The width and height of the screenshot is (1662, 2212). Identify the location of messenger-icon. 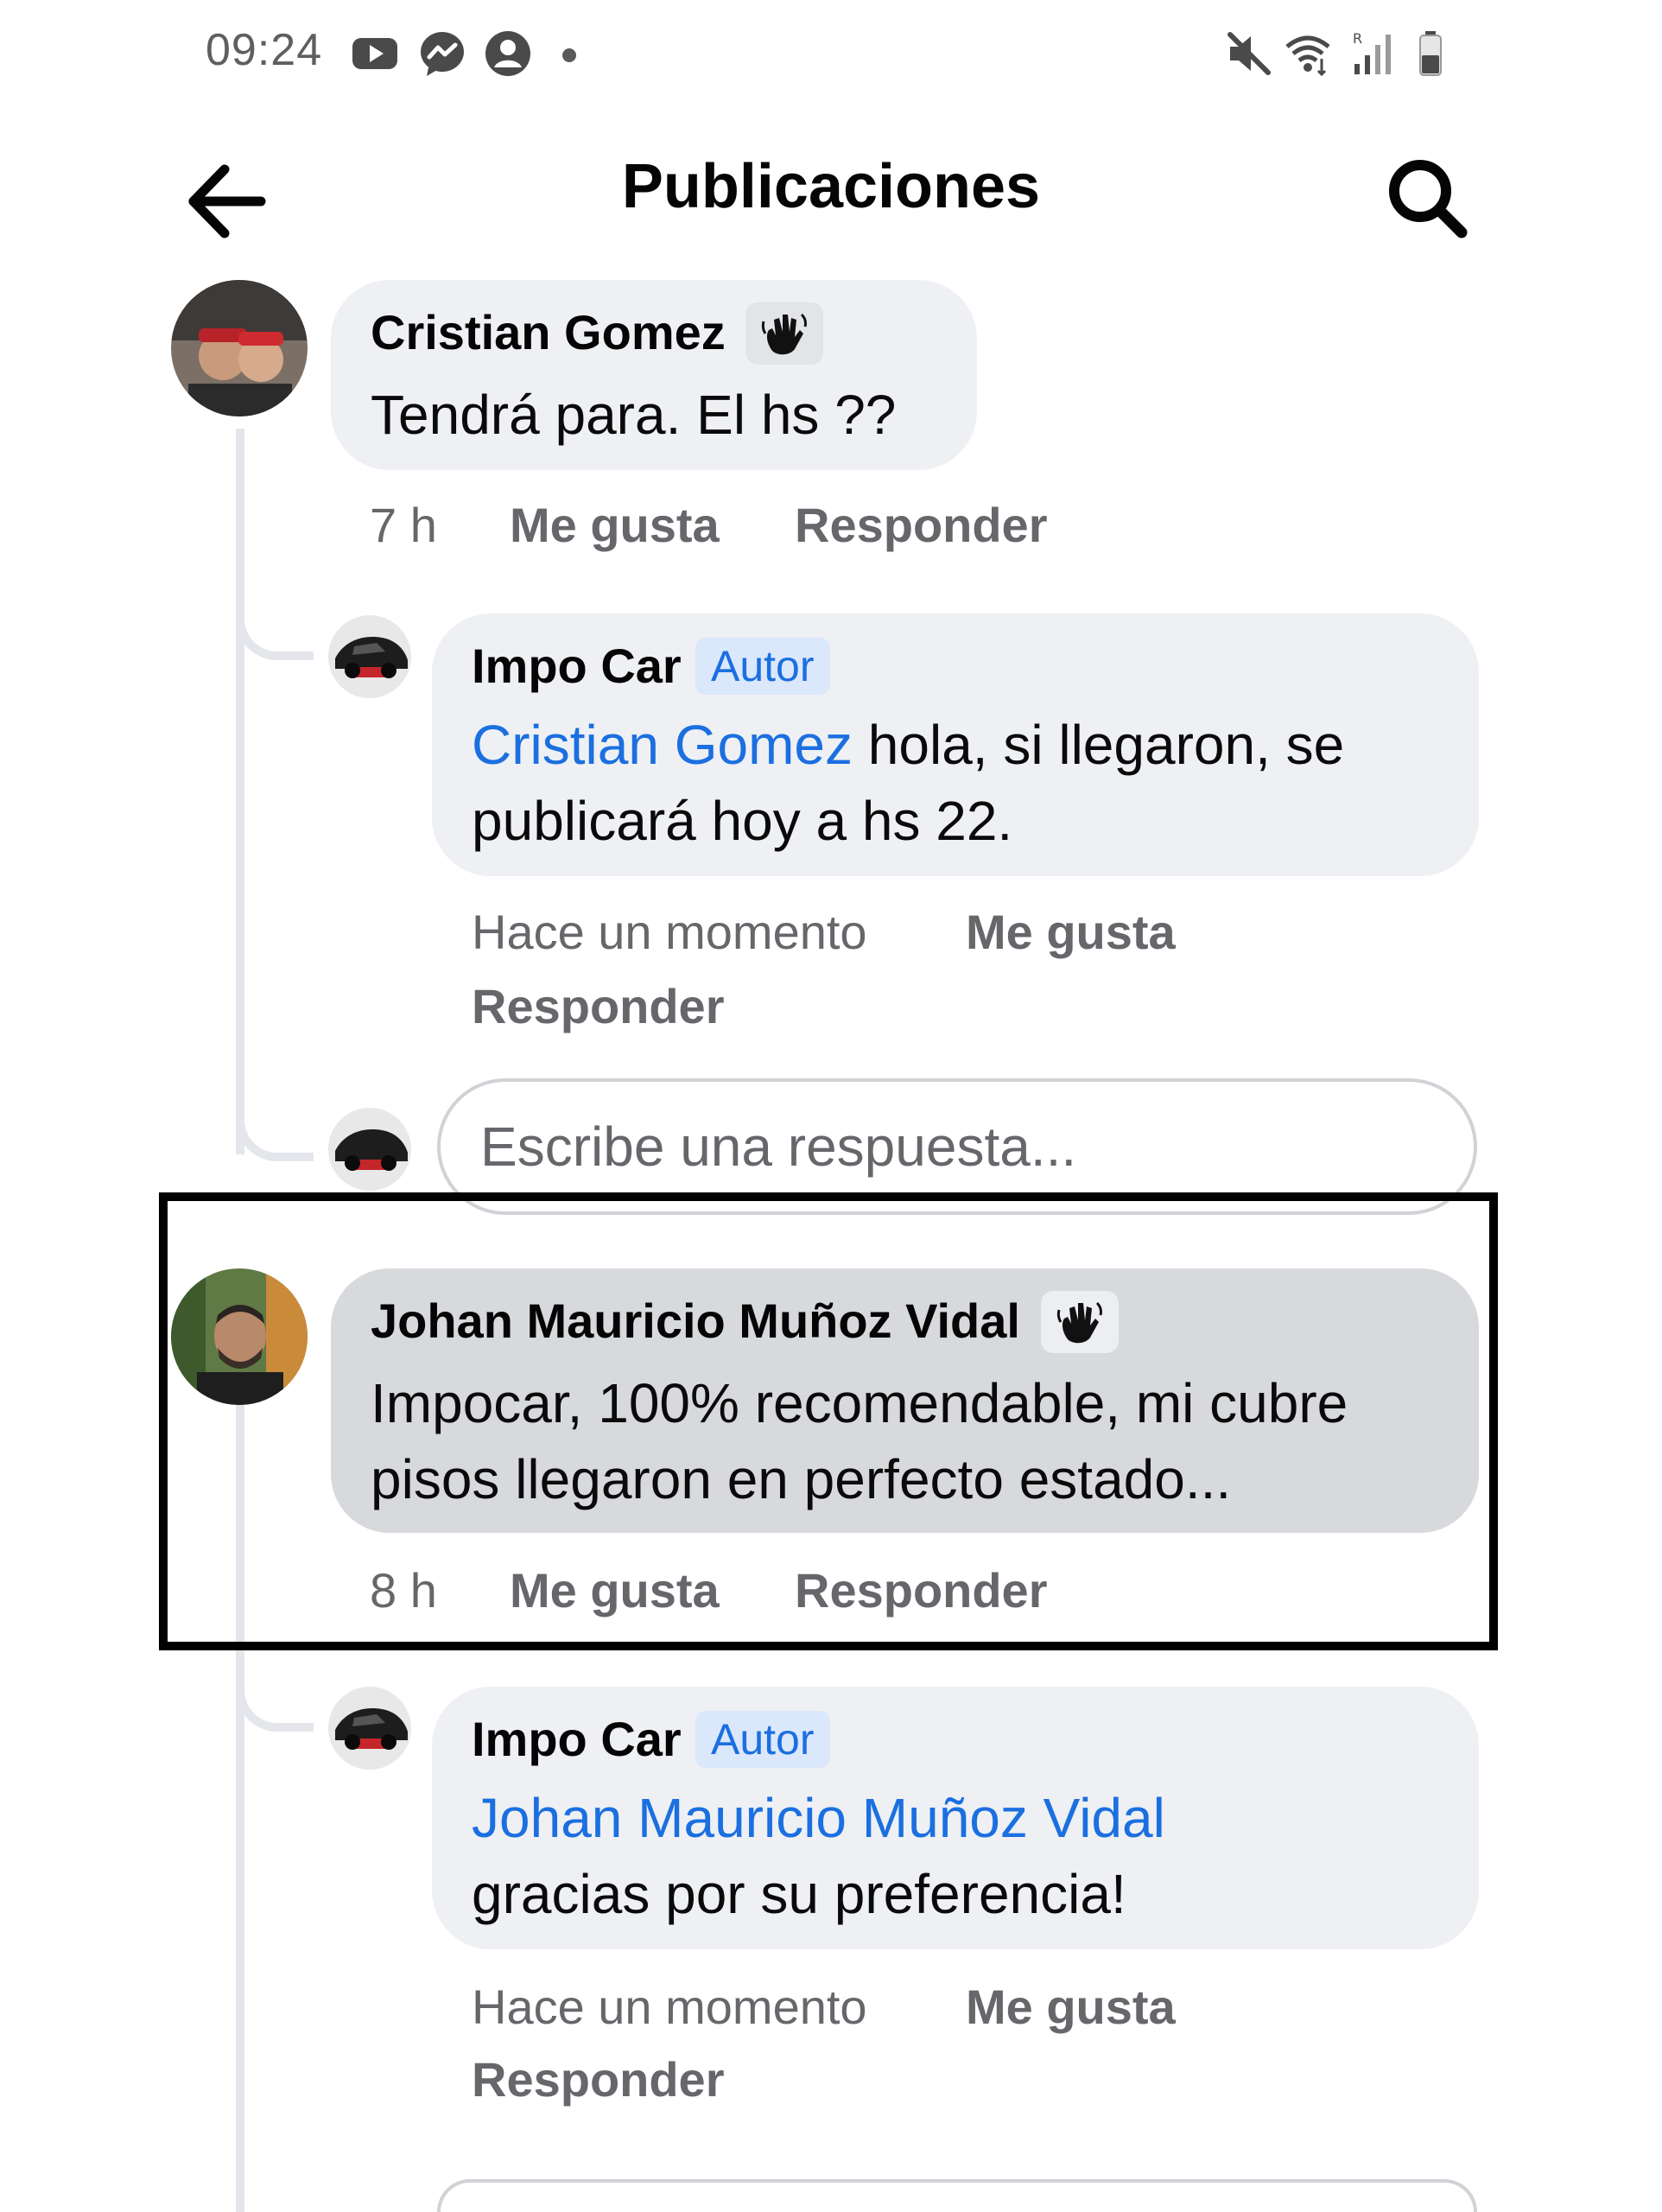
(442, 54).